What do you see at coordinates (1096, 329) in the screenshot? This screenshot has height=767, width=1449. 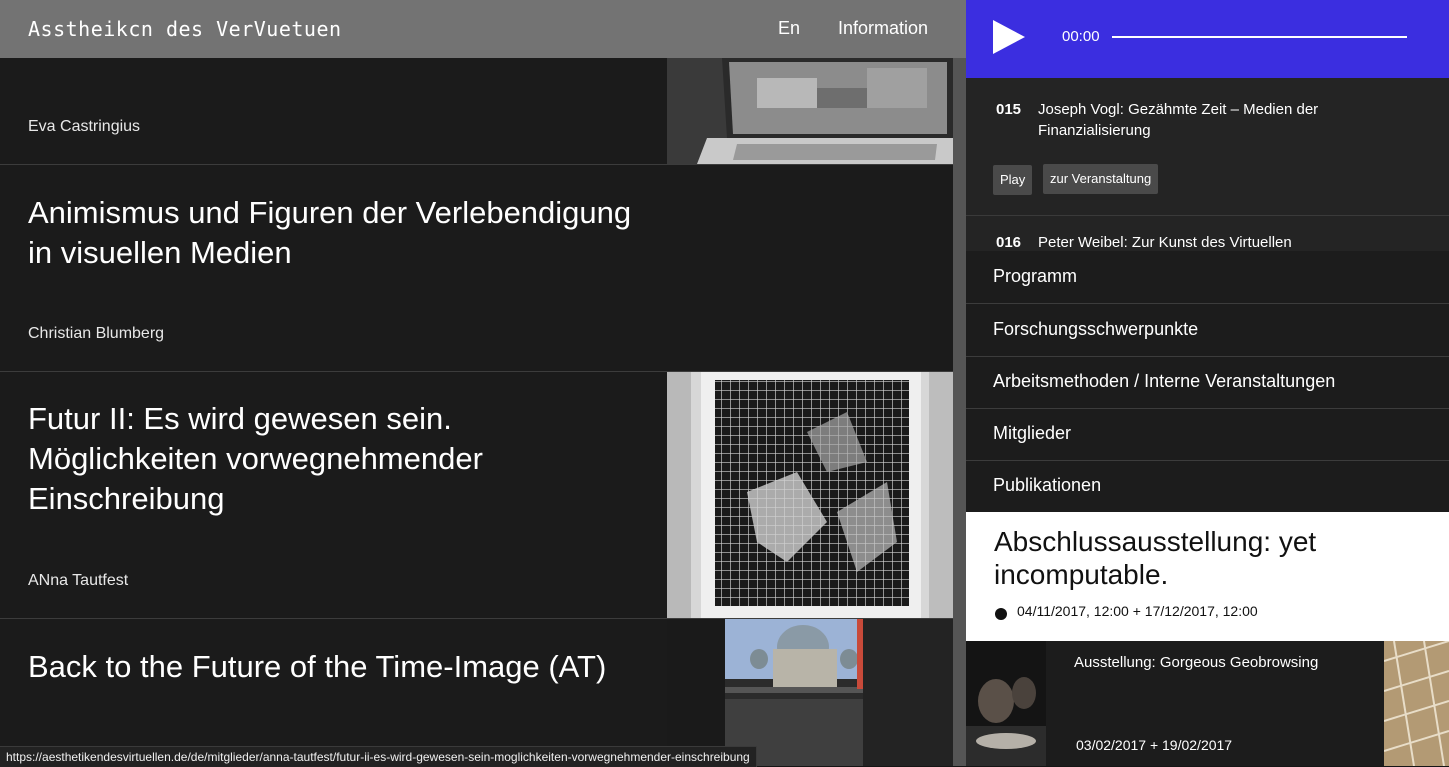 I see `nav-item-label: Forschungsschwerpunkte` at bounding box center [1096, 329].